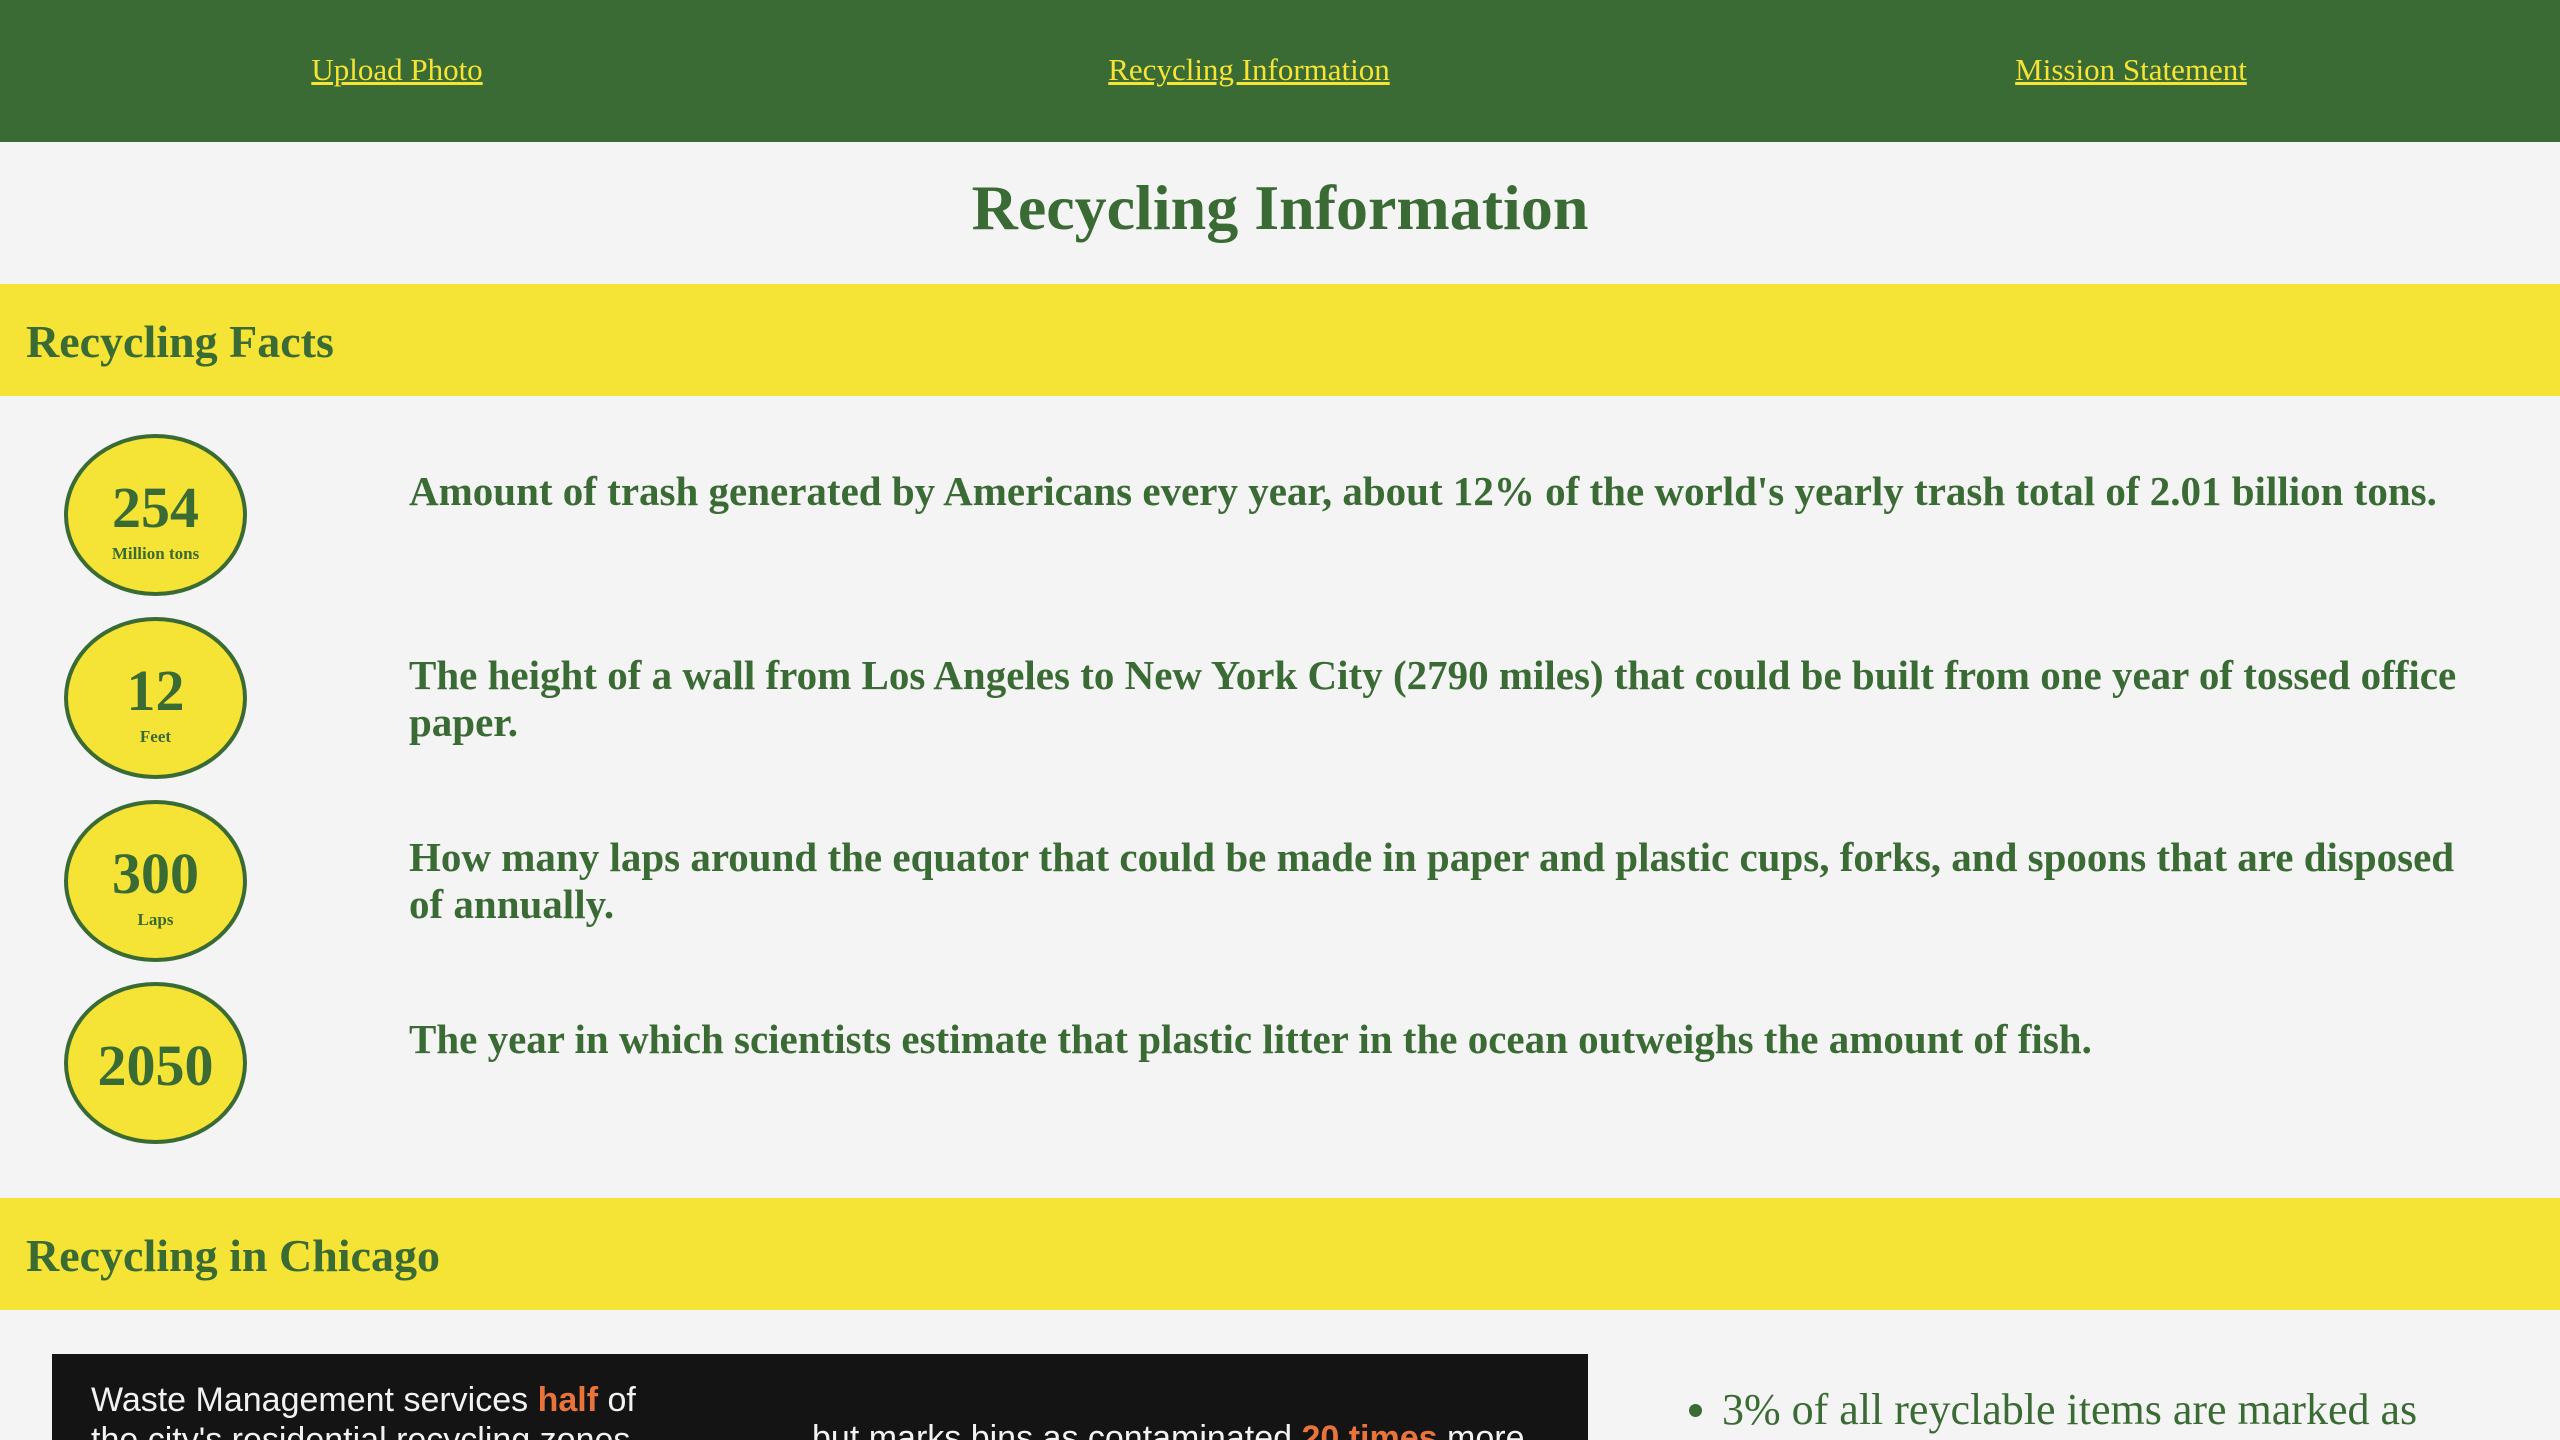 The image size is (2560, 1440). What do you see at coordinates (155, 553) in the screenshot?
I see `fact-unit: Million tons` at bounding box center [155, 553].